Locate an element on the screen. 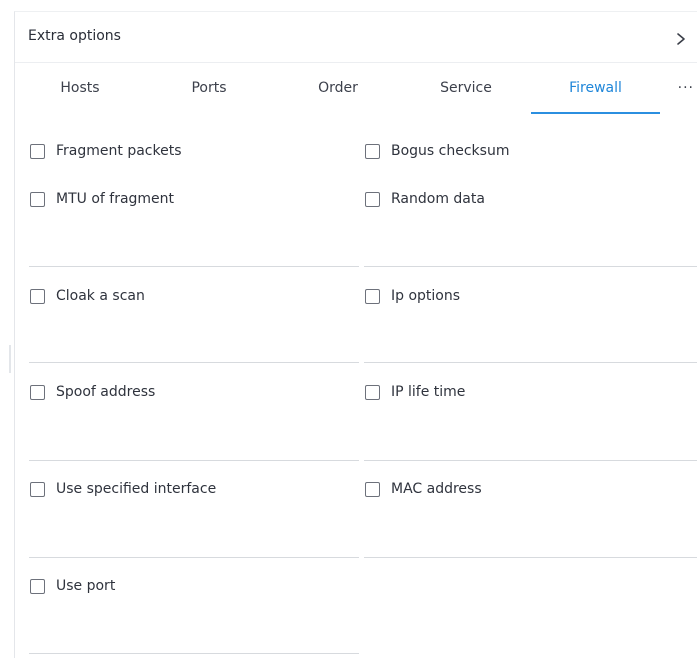  cloak-a-scan-checkbox is located at coordinates (37, 296).